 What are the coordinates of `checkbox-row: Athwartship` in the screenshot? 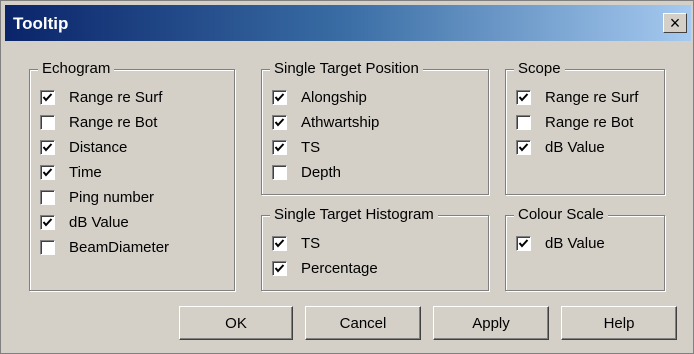 It's located at (325, 122).